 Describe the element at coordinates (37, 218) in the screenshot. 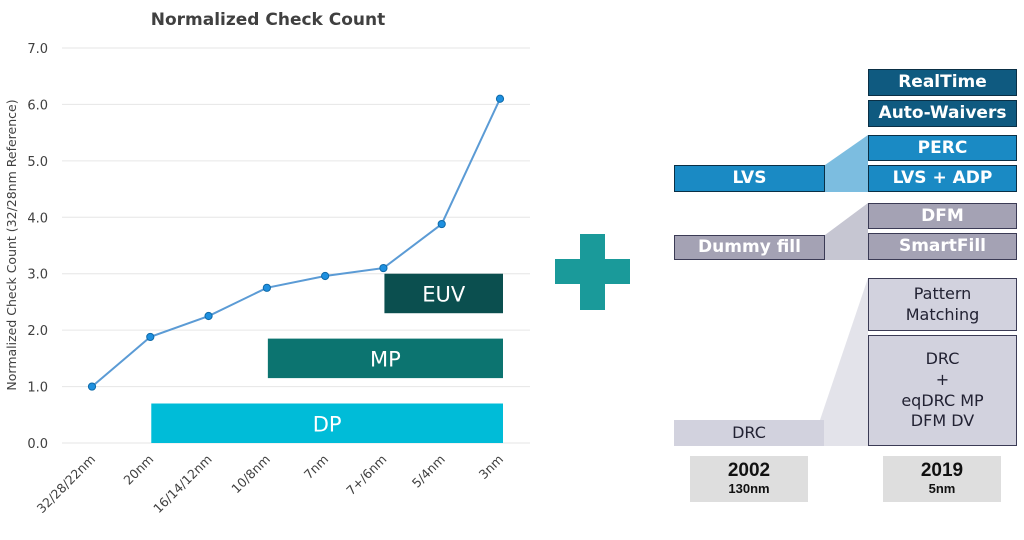

I see `y-tick-label: 4.0` at that location.